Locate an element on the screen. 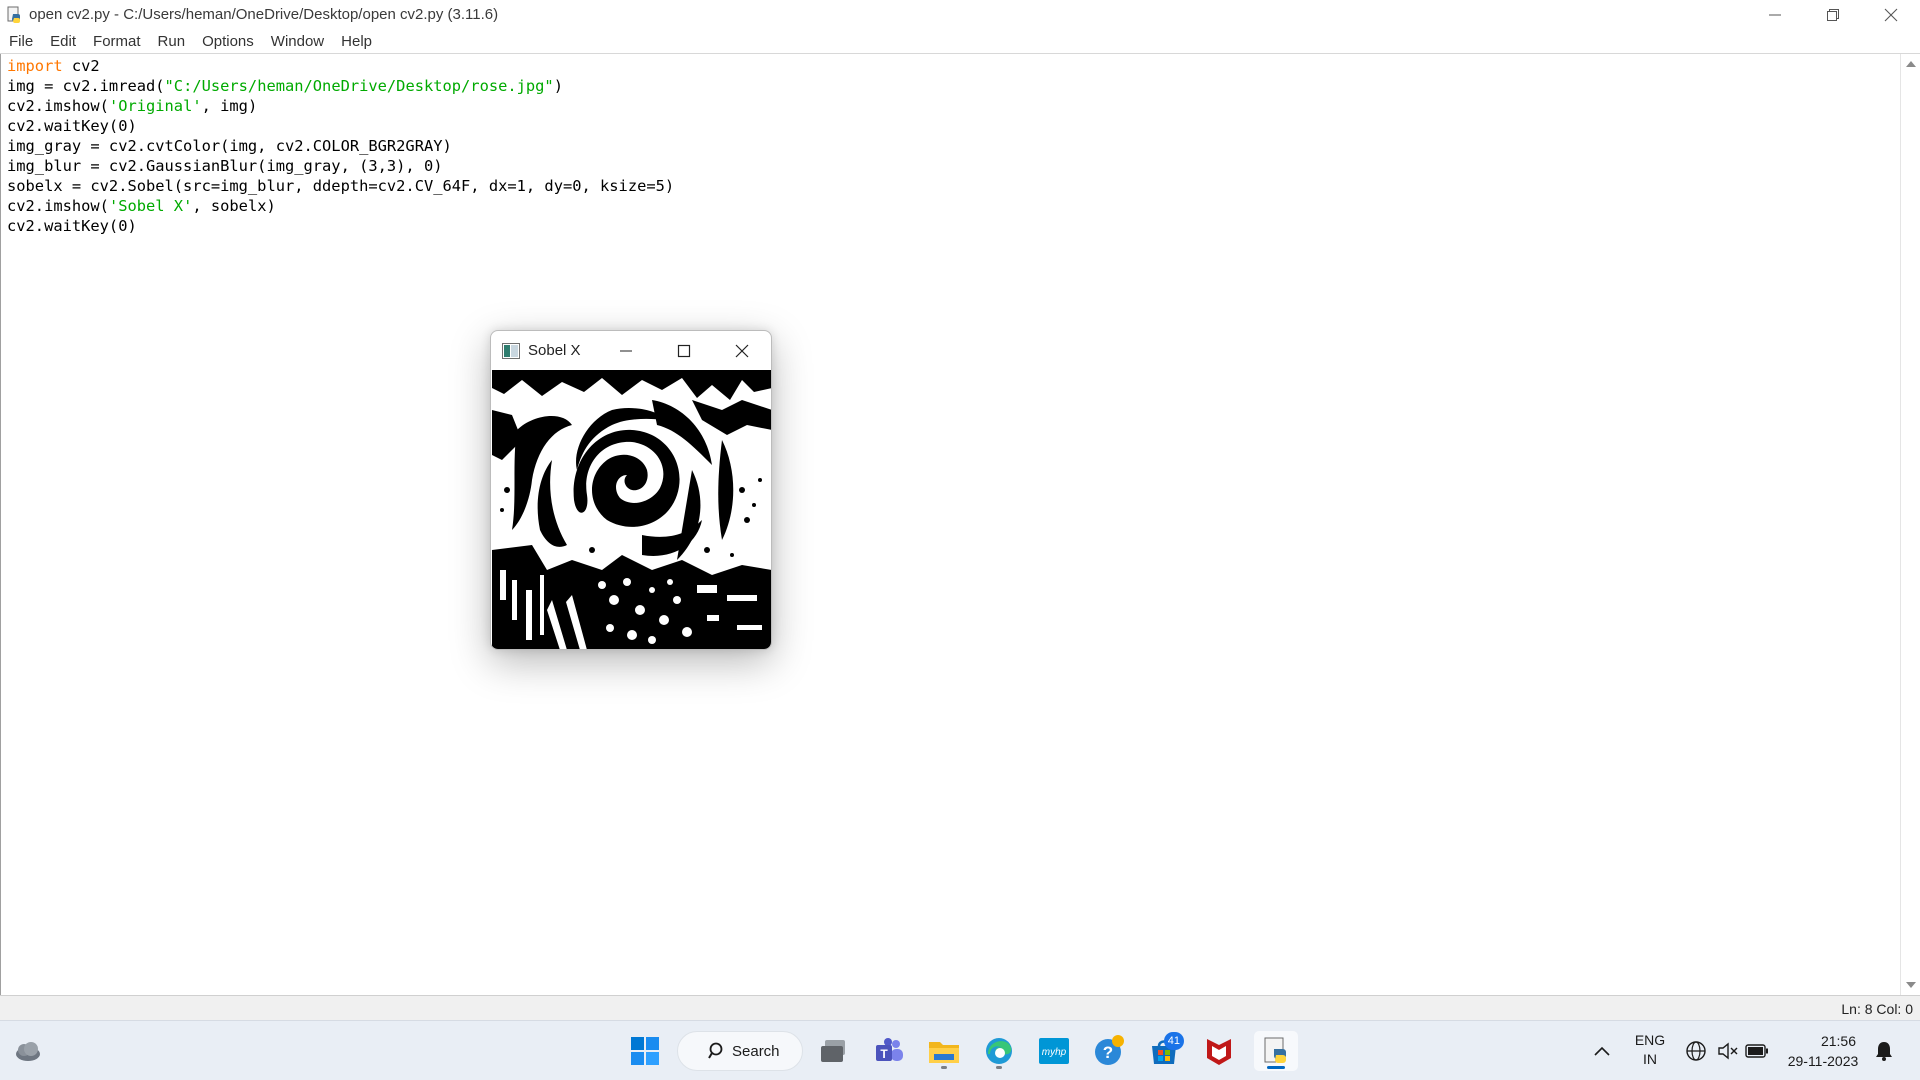  teams-icon: T is located at coordinates (889, 1049).